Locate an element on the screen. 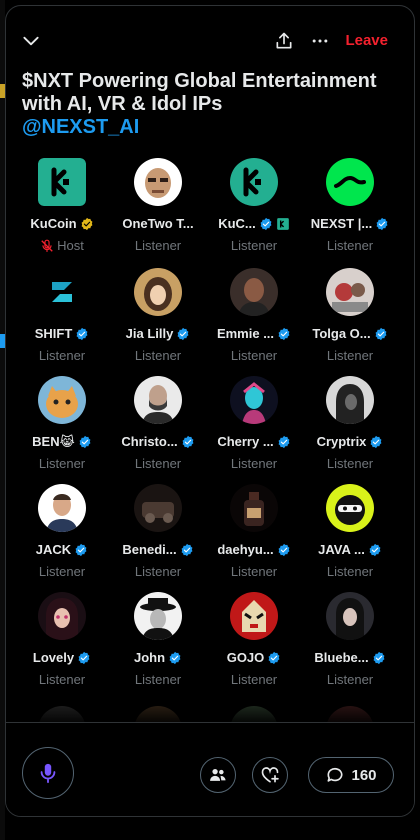 The image size is (420, 840). participant-name: GOJO is located at coordinates (254, 657).